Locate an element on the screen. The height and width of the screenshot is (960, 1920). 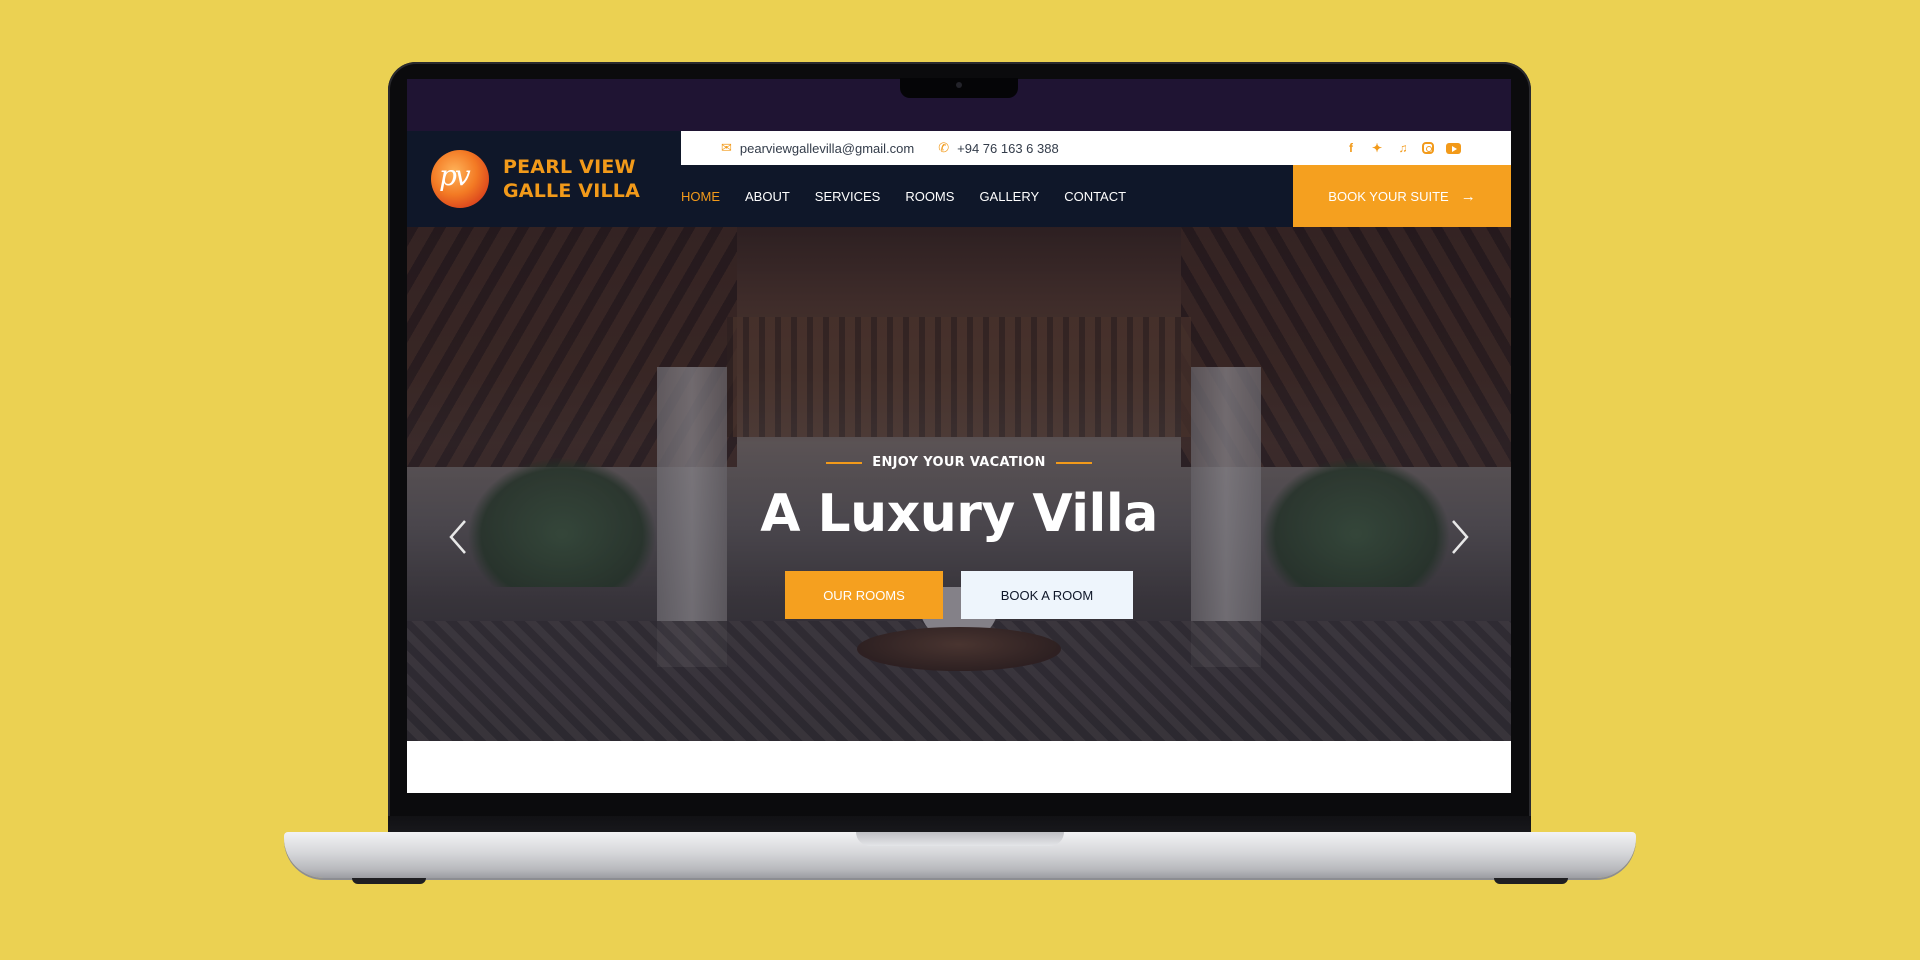
laptop-foot-right is located at coordinates (1531, 881).